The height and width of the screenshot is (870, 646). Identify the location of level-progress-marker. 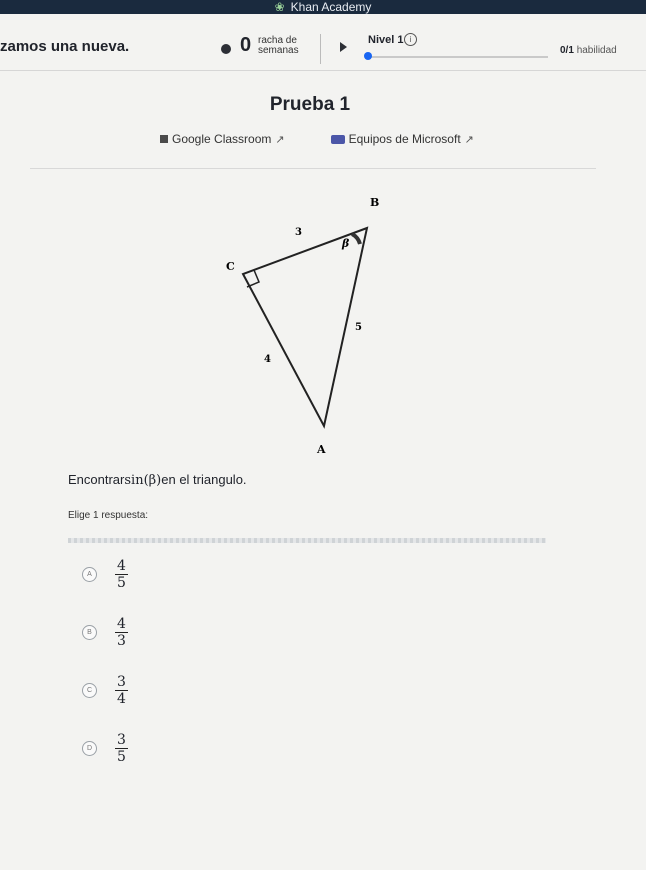
(368, 56).